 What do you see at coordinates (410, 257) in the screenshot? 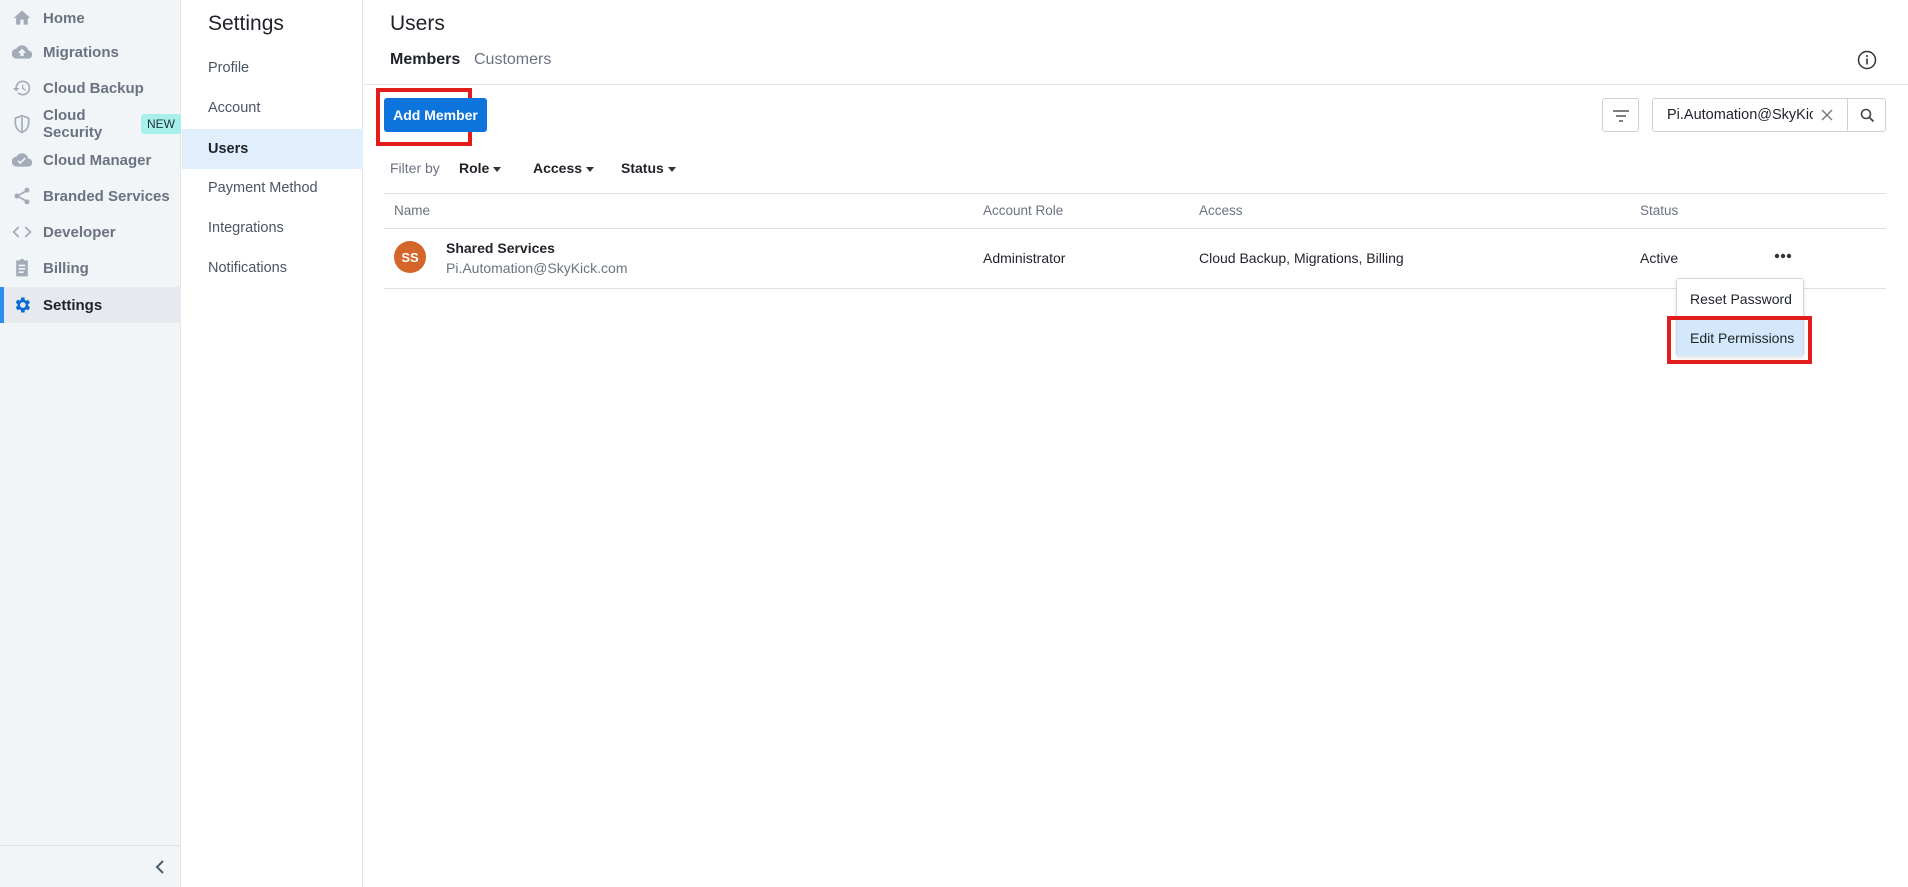
I see `avatar-initials: SS` at bounding box center [410, 257].